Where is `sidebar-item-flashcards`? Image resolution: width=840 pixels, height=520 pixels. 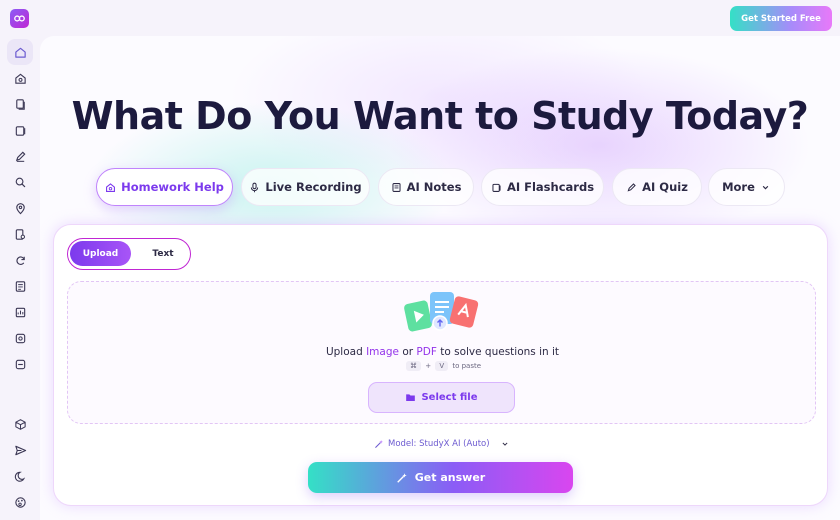
sidebar-item-flashcards is located at coordinates (20, 130).